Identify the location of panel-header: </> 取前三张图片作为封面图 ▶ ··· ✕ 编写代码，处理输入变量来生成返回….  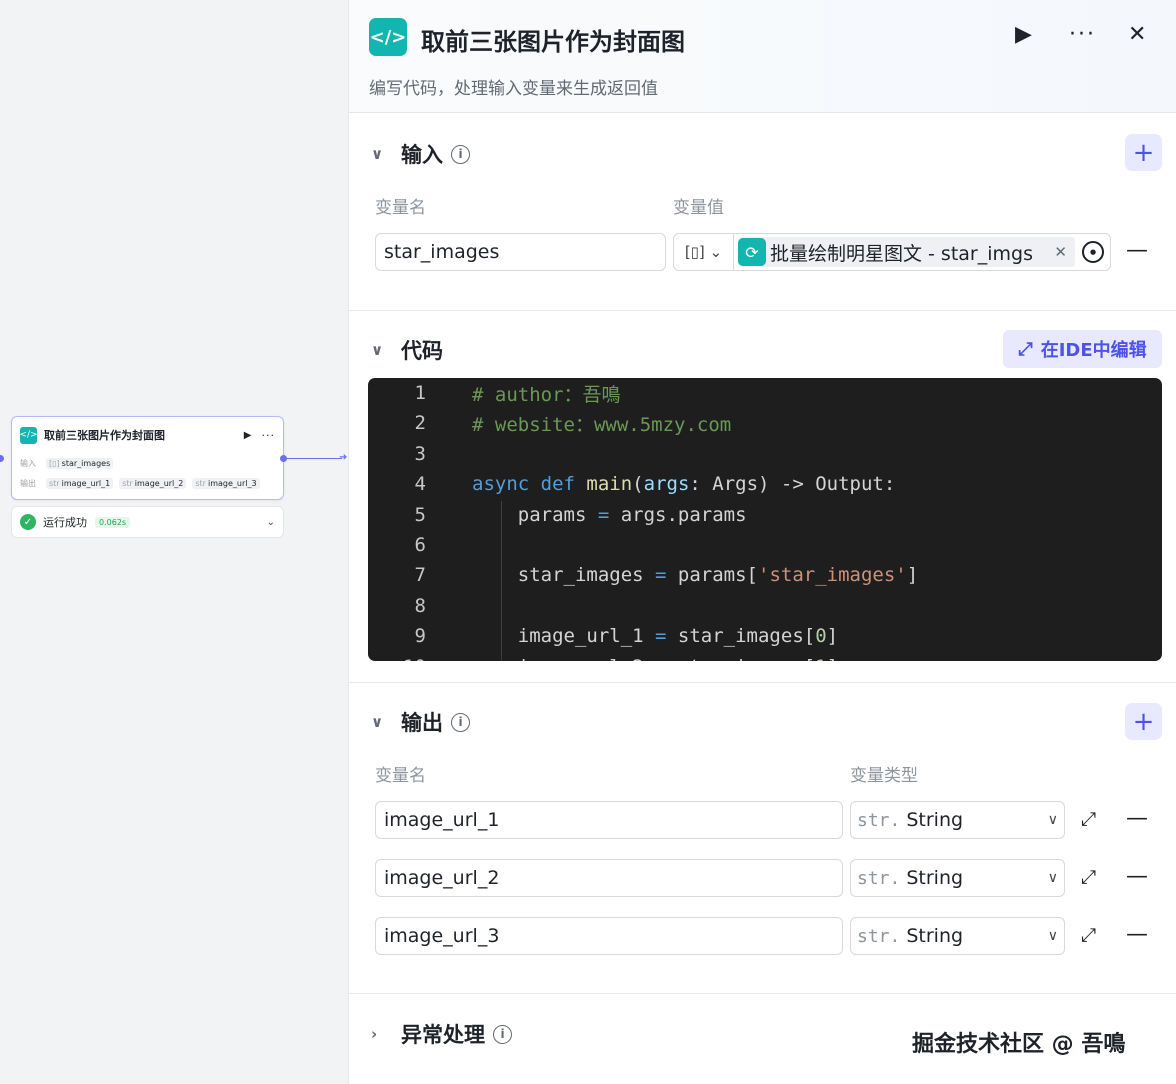
(762, 56).